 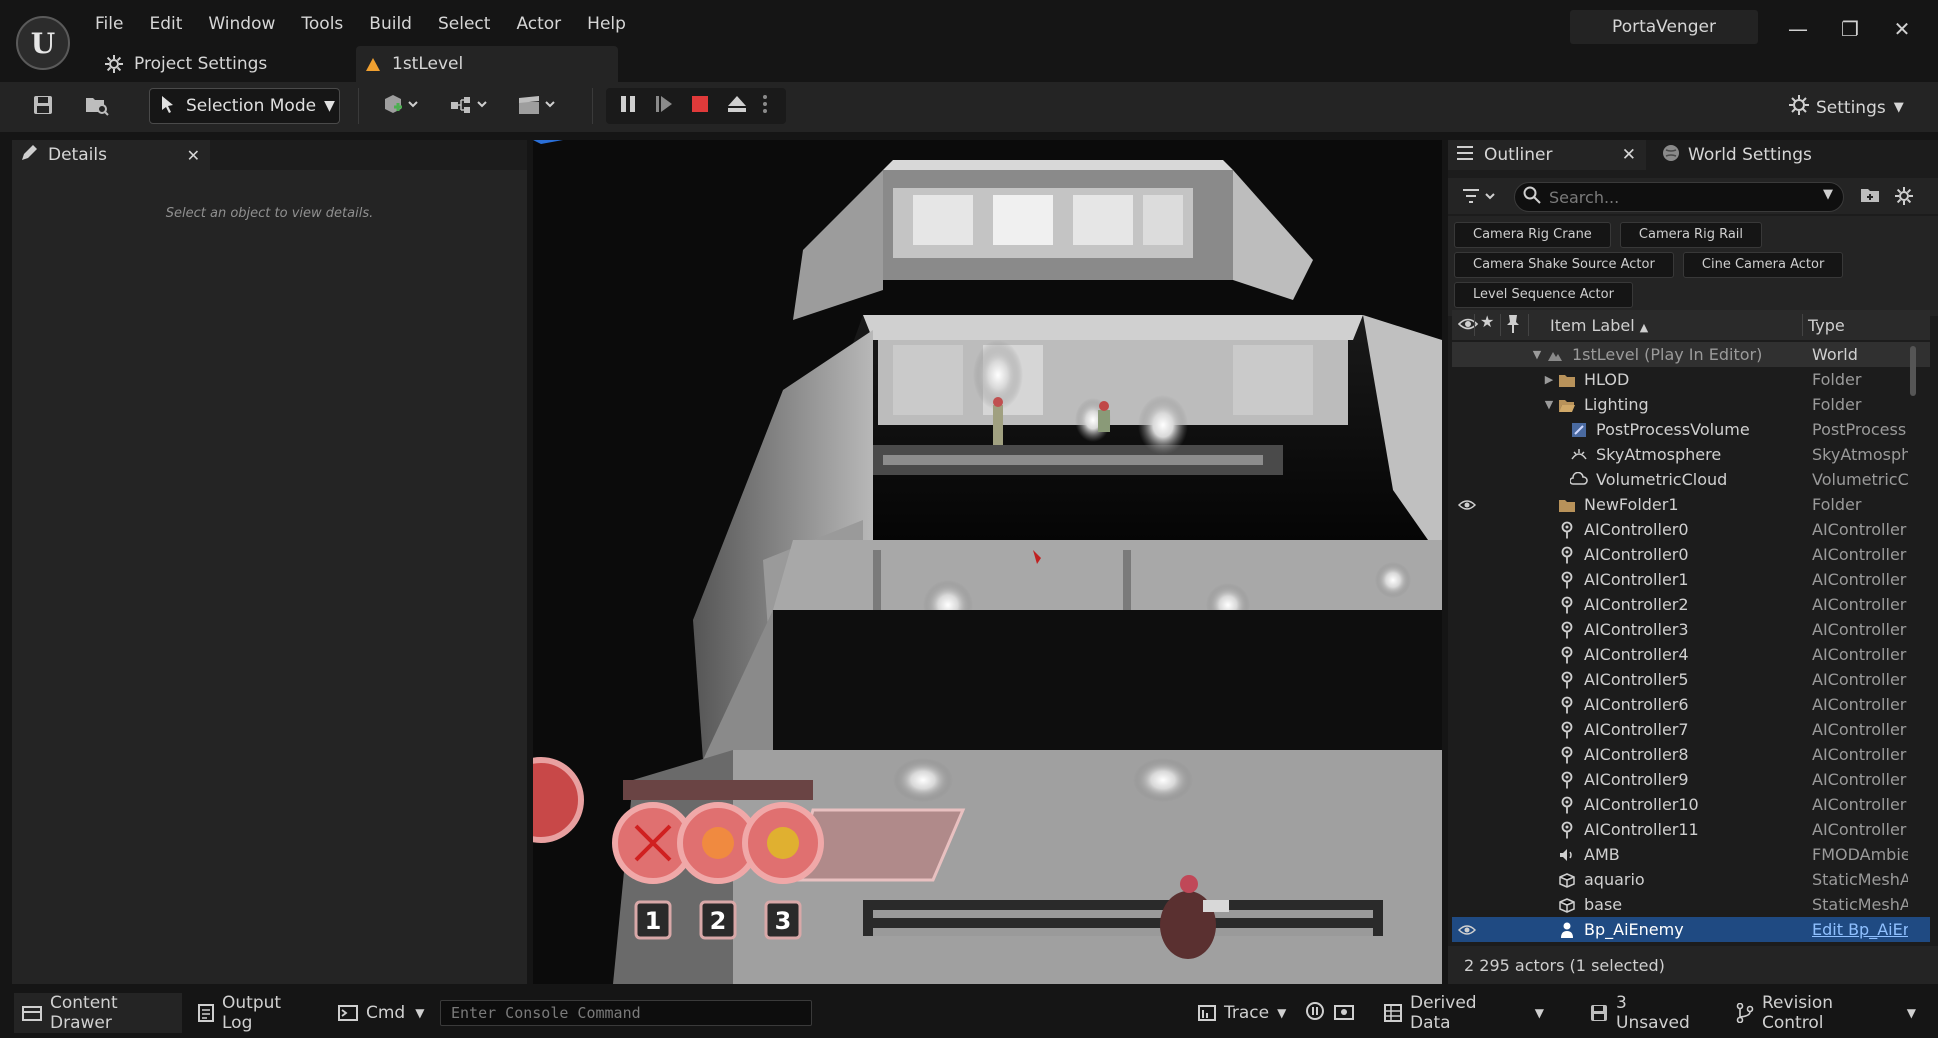 What do you see at coordinates (737, 106) in the screenshot?
I see `eject-icon` at bounding box center [737, 106].